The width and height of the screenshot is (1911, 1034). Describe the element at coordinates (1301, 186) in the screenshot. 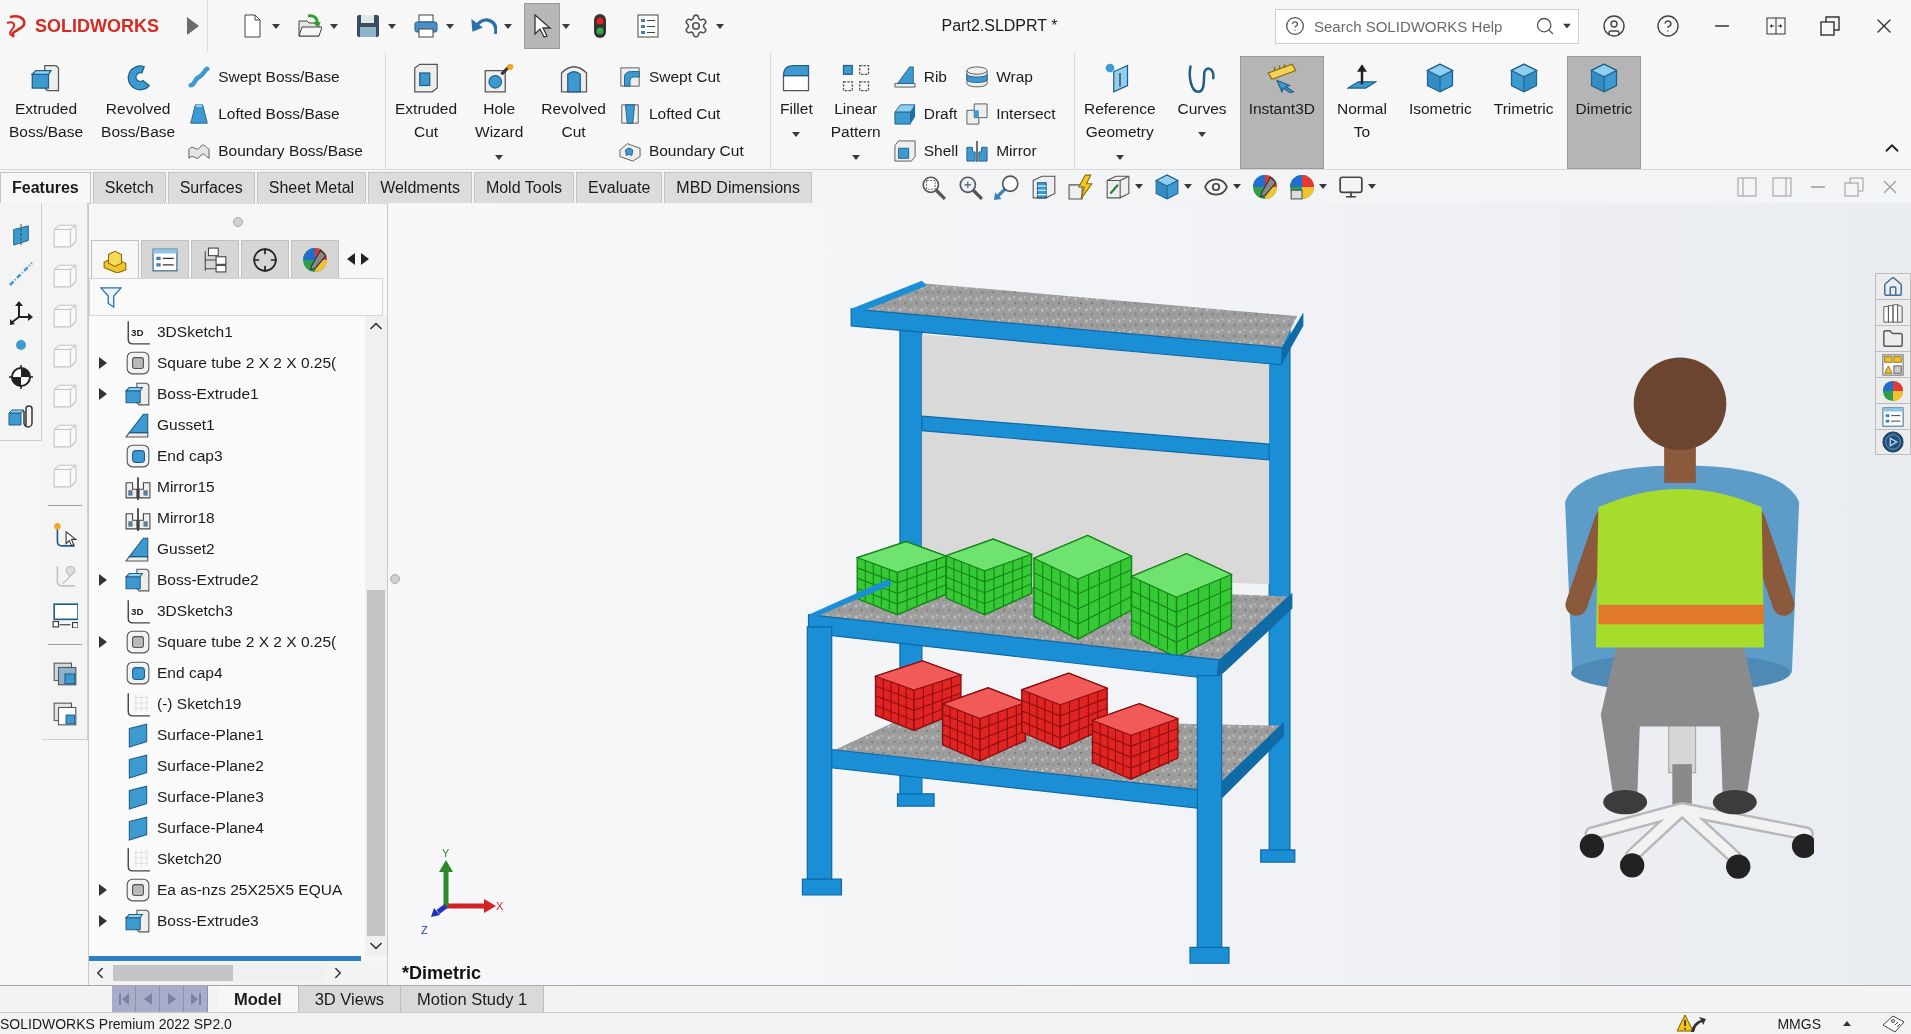

I see `scene-sphere-icon` at that location.